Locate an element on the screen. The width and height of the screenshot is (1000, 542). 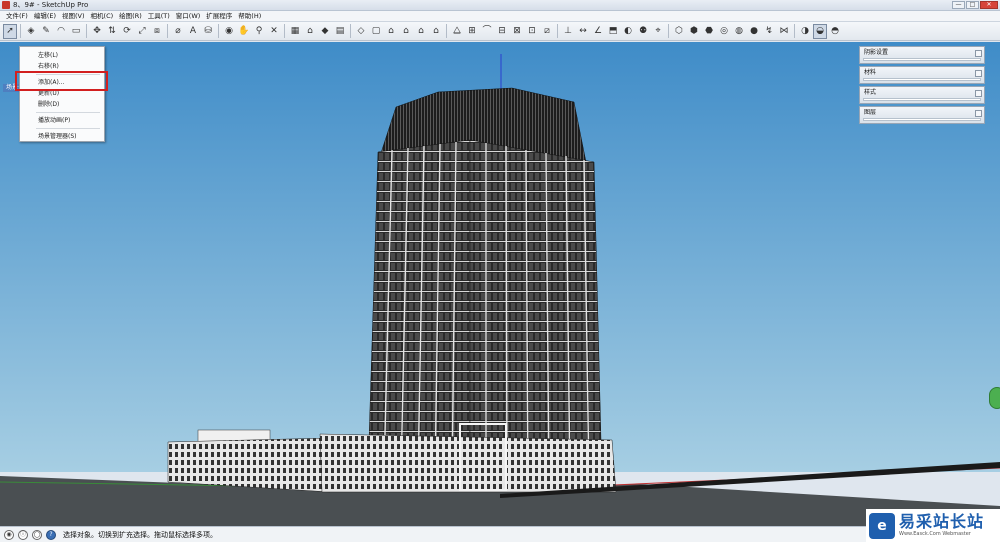
menu-edit: 编辑(E) is located at coordinates (45, 16).